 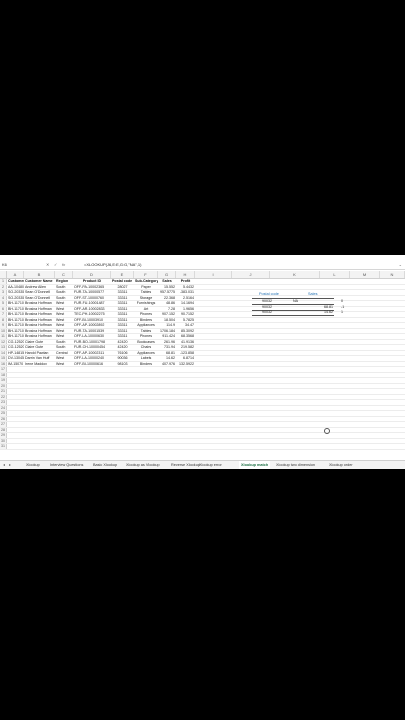 I want to click on cell-sales: 1706.184, so click(x=167, y=331).